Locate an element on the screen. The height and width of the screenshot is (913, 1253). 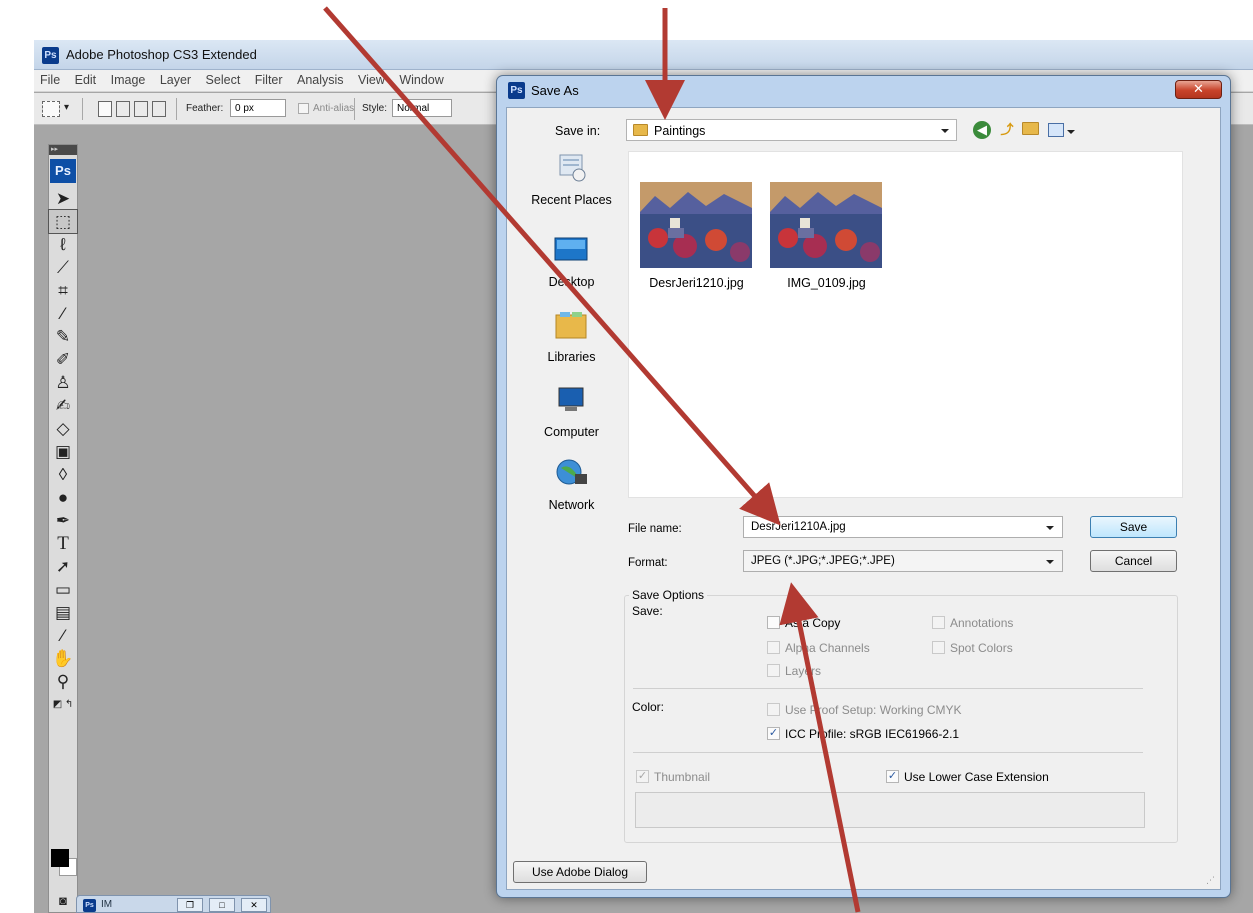
rectangular-marquee-tool-icon: ⬚ is located at coordinates (63, 221).